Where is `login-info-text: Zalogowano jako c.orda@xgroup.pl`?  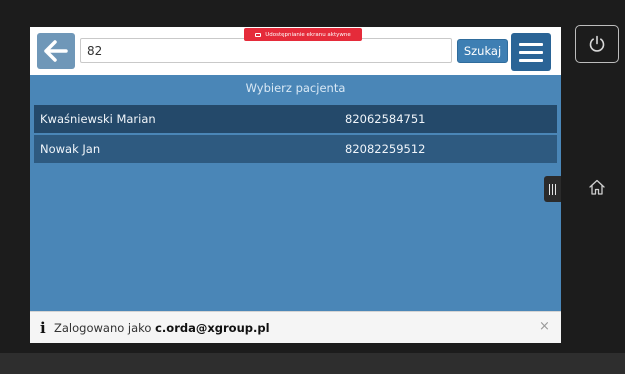 login-info-text: Zalogowano jako c.orda@xgroup.pl is located at coordinates (162, 328).